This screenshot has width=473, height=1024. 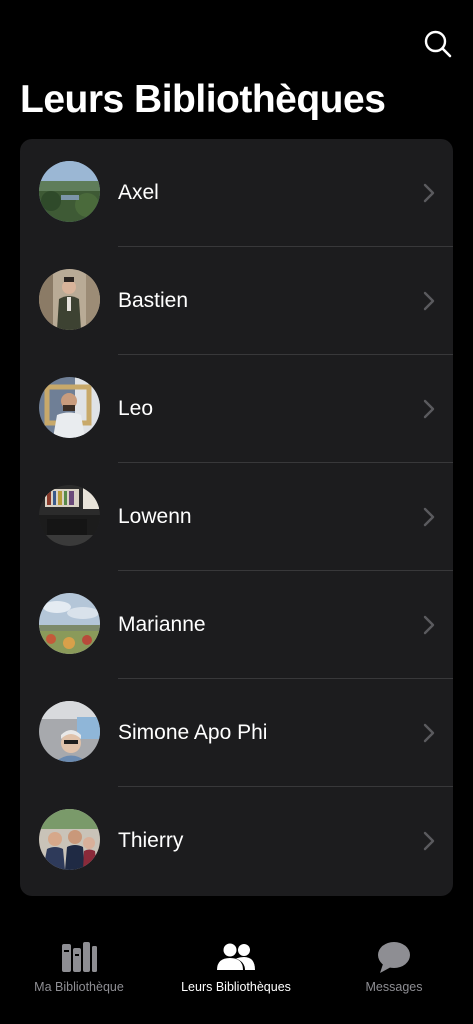 What do you see at coordinates (236, 301) in the screenshot?
I see `friend-row-bastien: Bastien` at bounding box center [236, 301].